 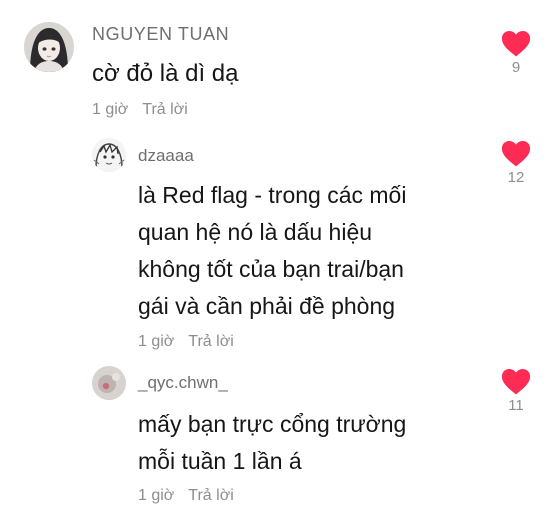 I want to click on avatar-girl-illustration-icon, so click(x=49, y=47).